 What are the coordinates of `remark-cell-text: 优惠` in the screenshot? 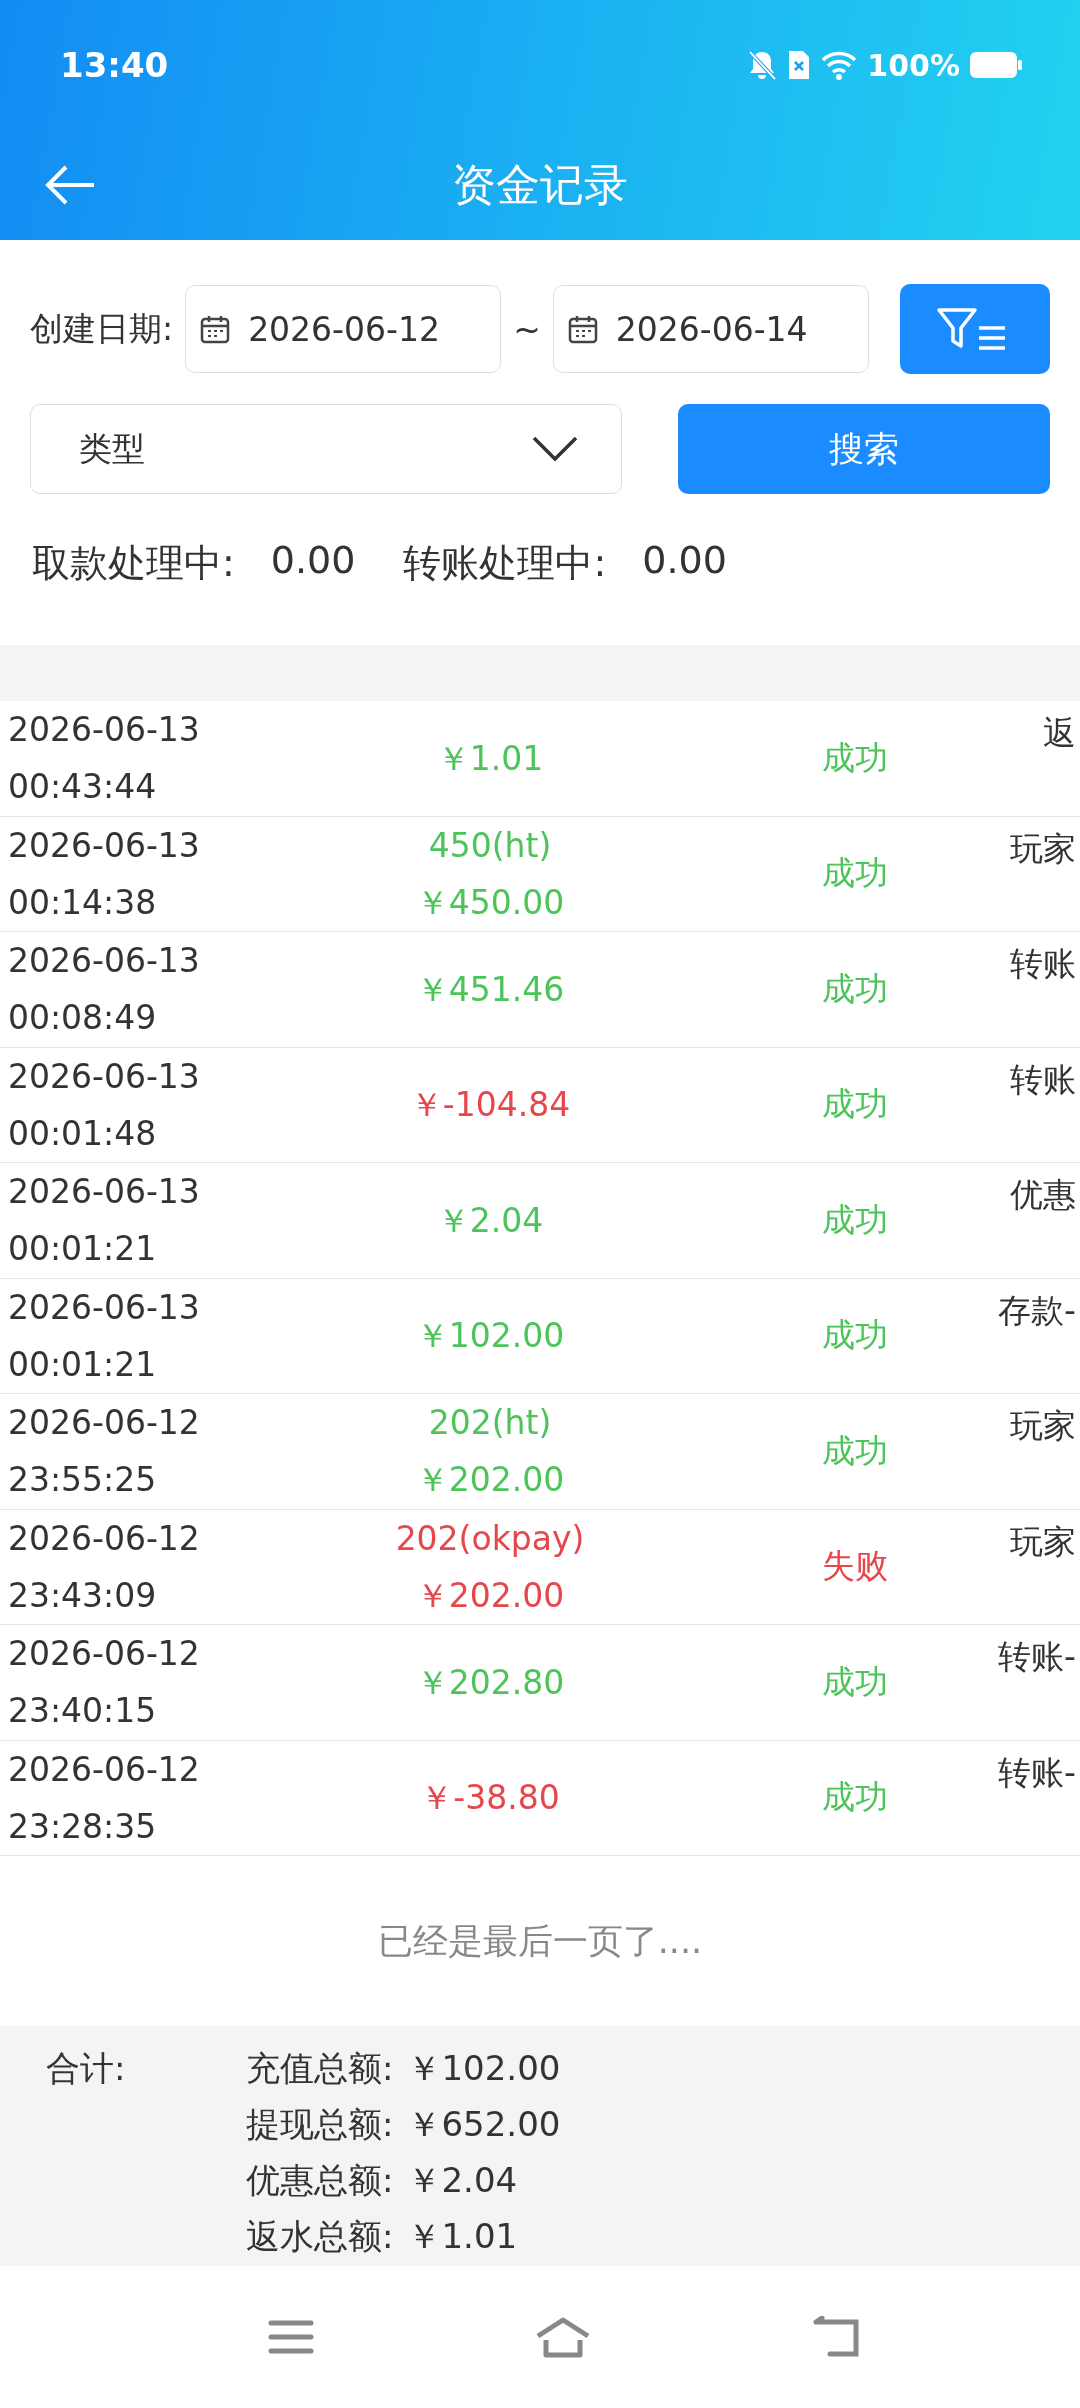 It's located at (1043, 1195).